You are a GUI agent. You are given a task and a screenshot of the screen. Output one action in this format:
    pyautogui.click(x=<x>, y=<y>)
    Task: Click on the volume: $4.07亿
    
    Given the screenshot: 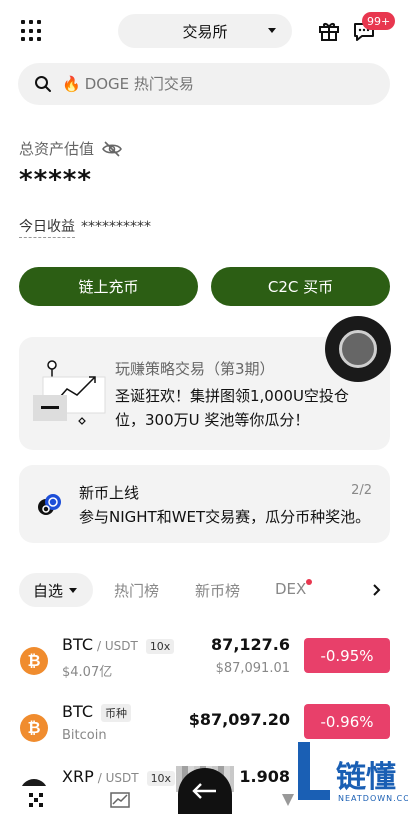 What is the action you would take?
    pyautogui.click(x=87, y=672)
    